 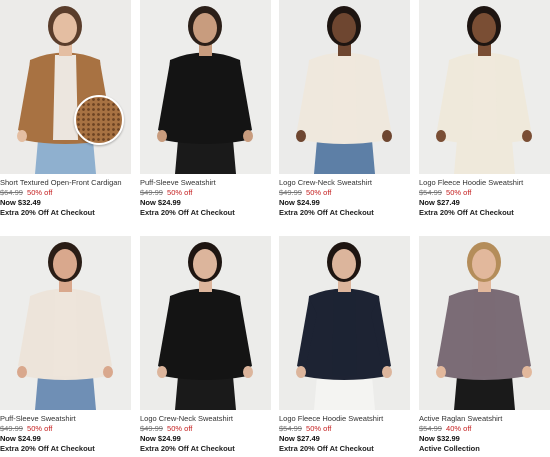 I want to click on fabric-swatch-zoom, so click(x=99, y=120).